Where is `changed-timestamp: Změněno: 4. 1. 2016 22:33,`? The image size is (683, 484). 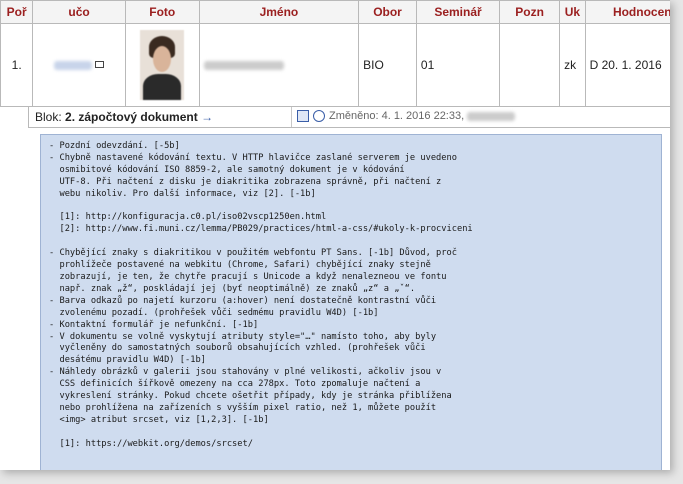 changed-timestamp: Změněno: 4. 1. 2016 22:33, is located at coordinates (397, 116).